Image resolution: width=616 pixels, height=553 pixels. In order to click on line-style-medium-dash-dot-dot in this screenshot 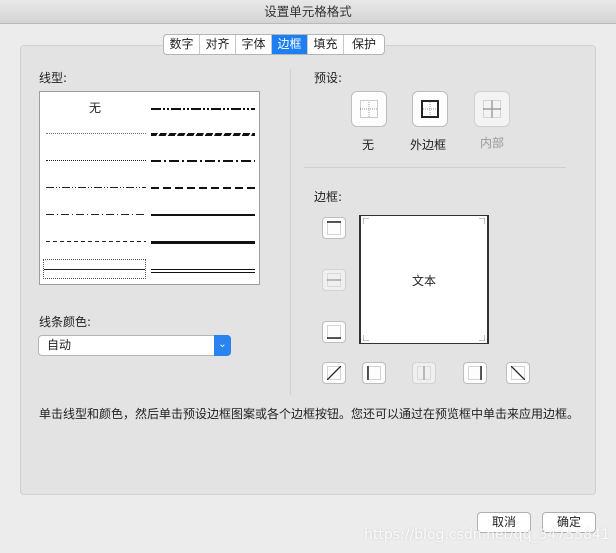, I will do `click(203, 108)`.